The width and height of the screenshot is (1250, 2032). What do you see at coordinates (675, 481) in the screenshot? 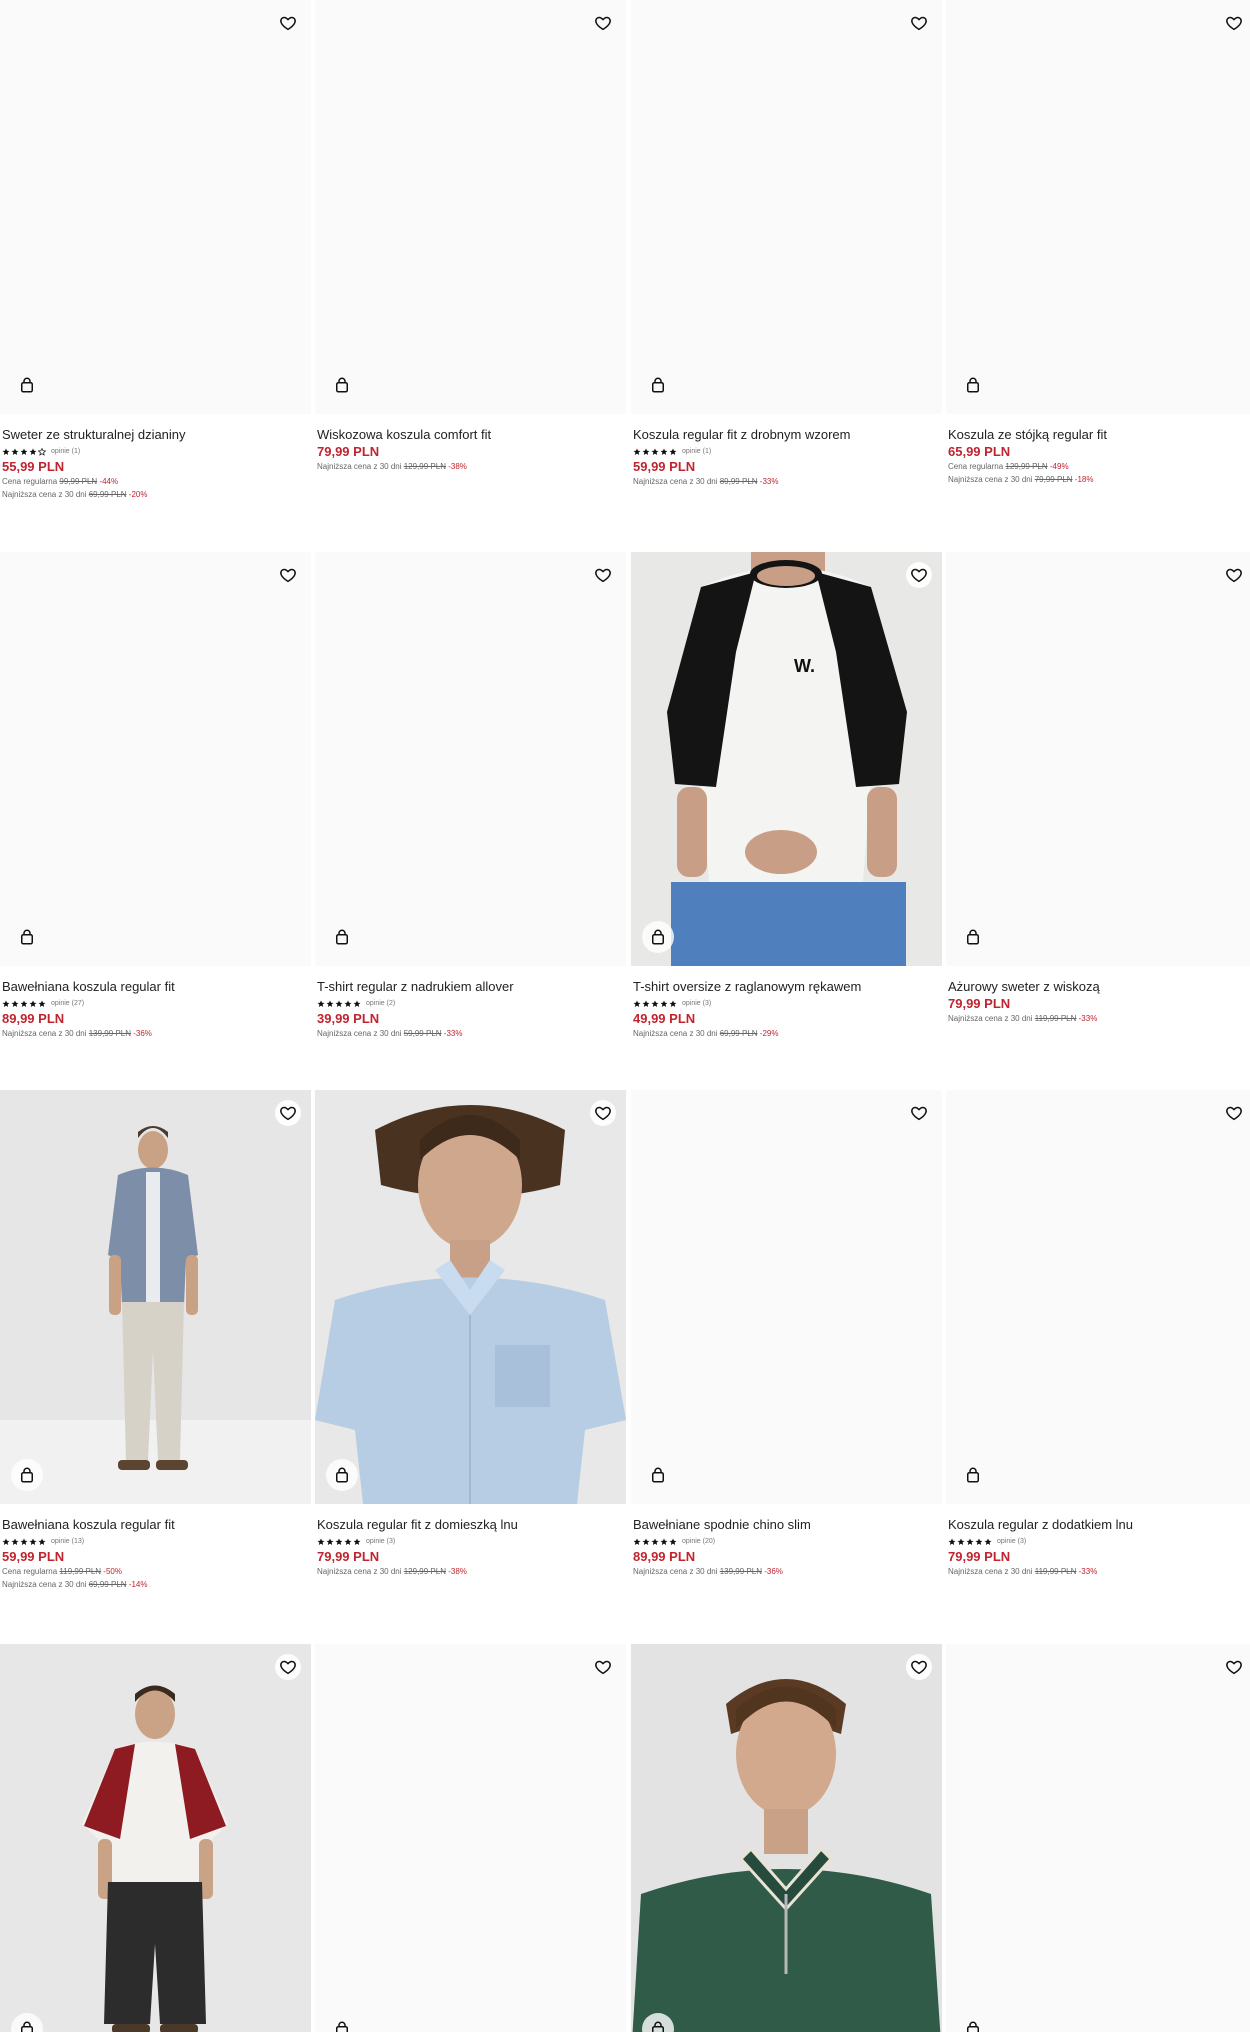
I see `price-history-label: Najniższa cena z 30 dni` at bounding box center [675, 481].